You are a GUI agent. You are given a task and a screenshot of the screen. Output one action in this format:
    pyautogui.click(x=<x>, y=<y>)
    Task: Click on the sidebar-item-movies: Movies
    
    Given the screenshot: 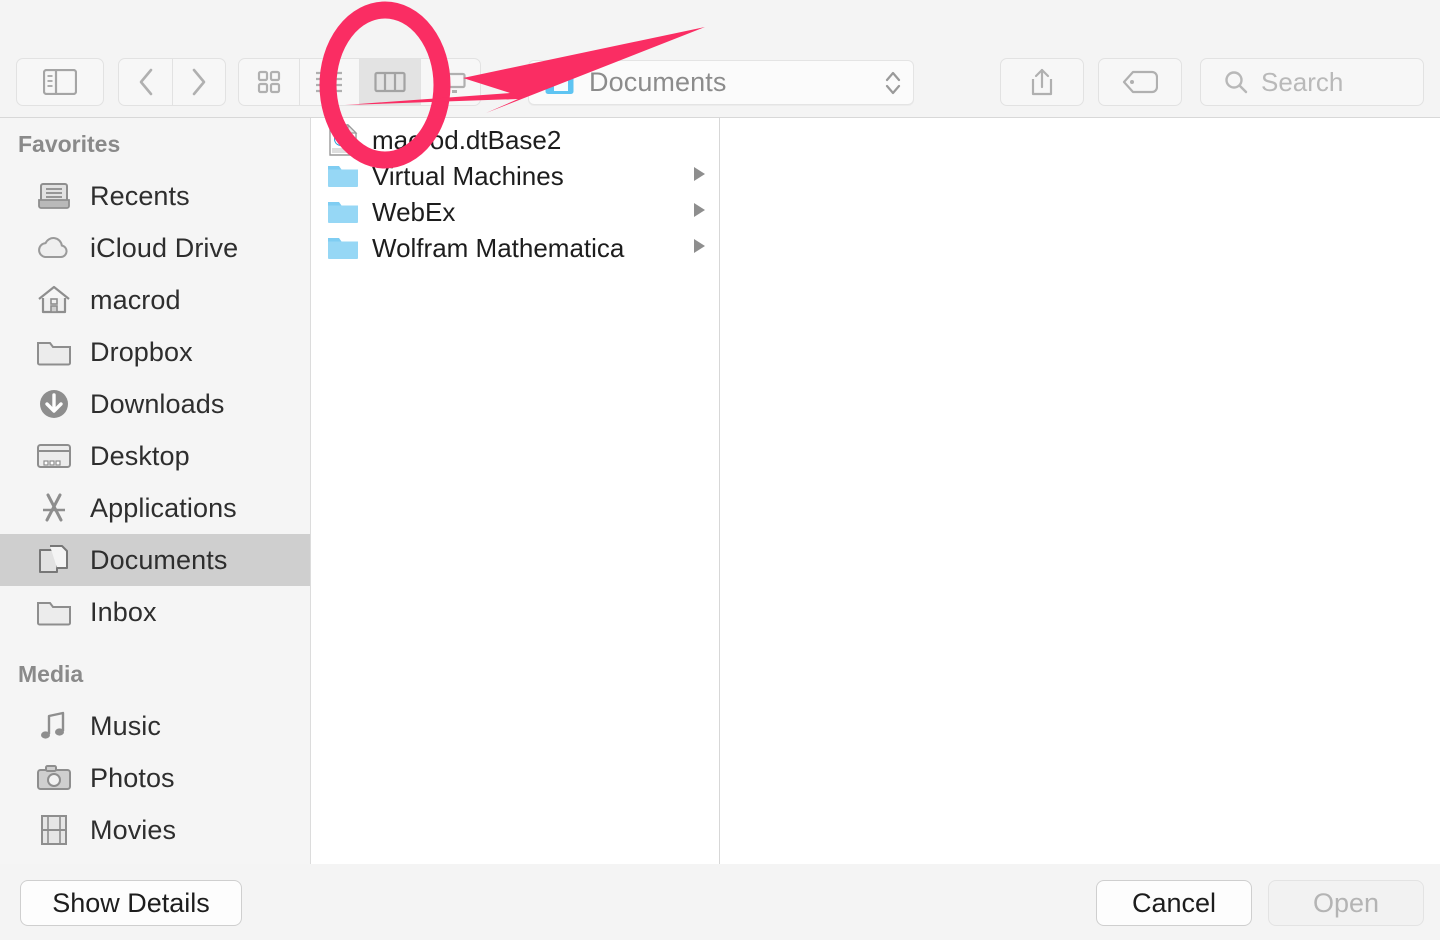 What is the action you would take?
    pyautogui.click(x=155, y=830)
    